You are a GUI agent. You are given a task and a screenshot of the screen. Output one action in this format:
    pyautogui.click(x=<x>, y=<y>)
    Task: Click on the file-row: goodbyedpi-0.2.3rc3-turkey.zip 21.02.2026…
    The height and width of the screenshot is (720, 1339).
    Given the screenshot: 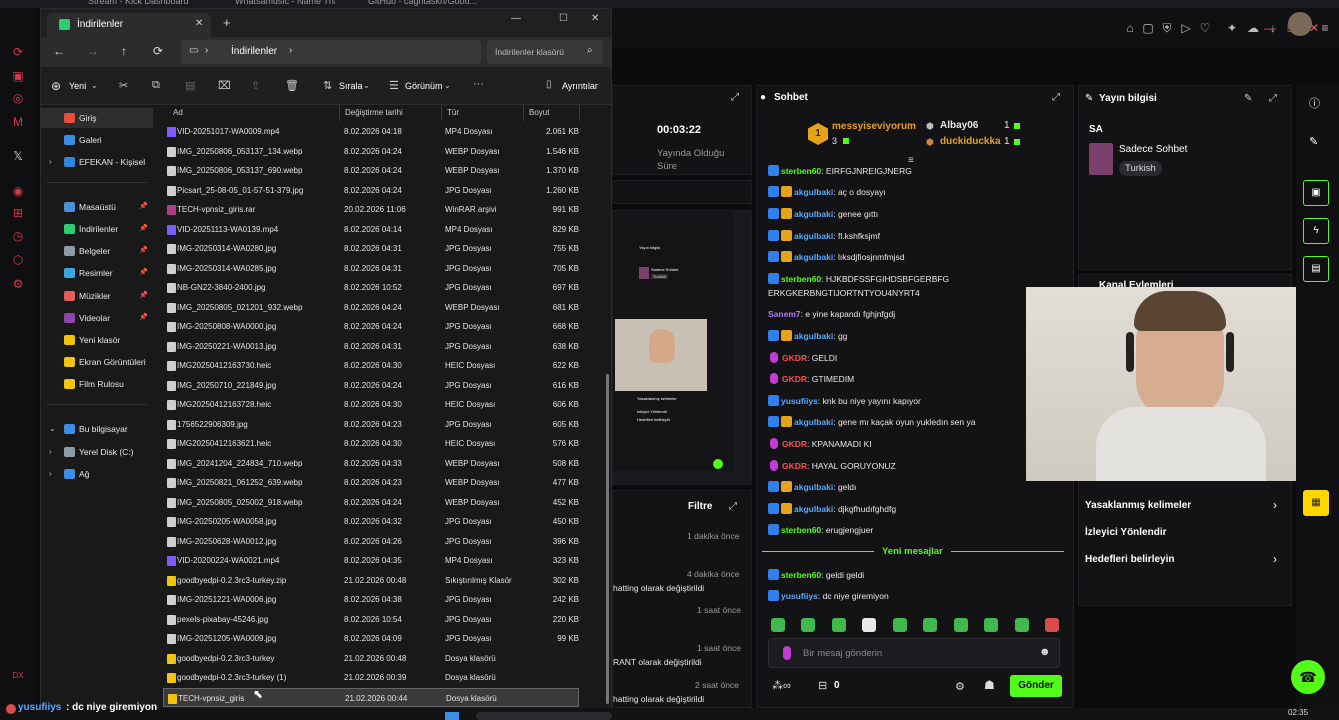 What is the action you would take?
    pyautogui.click(x=371, y=581)
    